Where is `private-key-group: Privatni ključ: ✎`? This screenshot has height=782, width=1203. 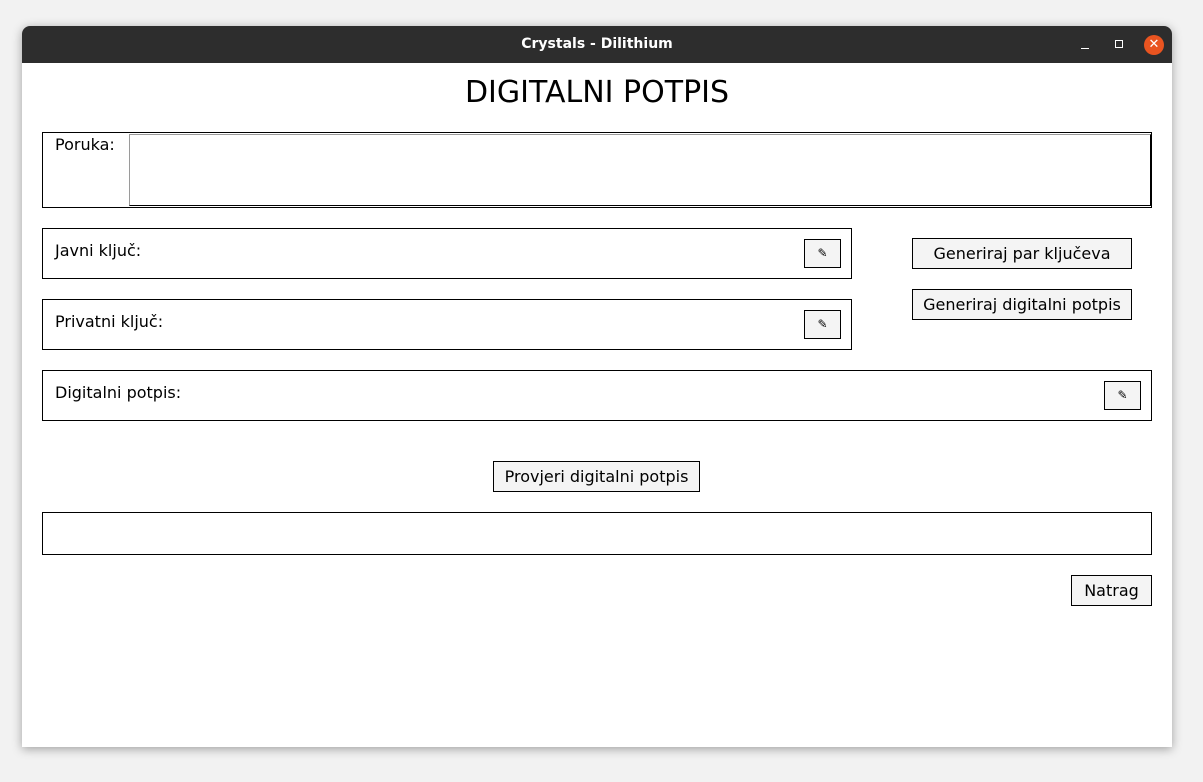
private-key-group: Privatni ključ: ✎ is located at coordinates (447, 324).